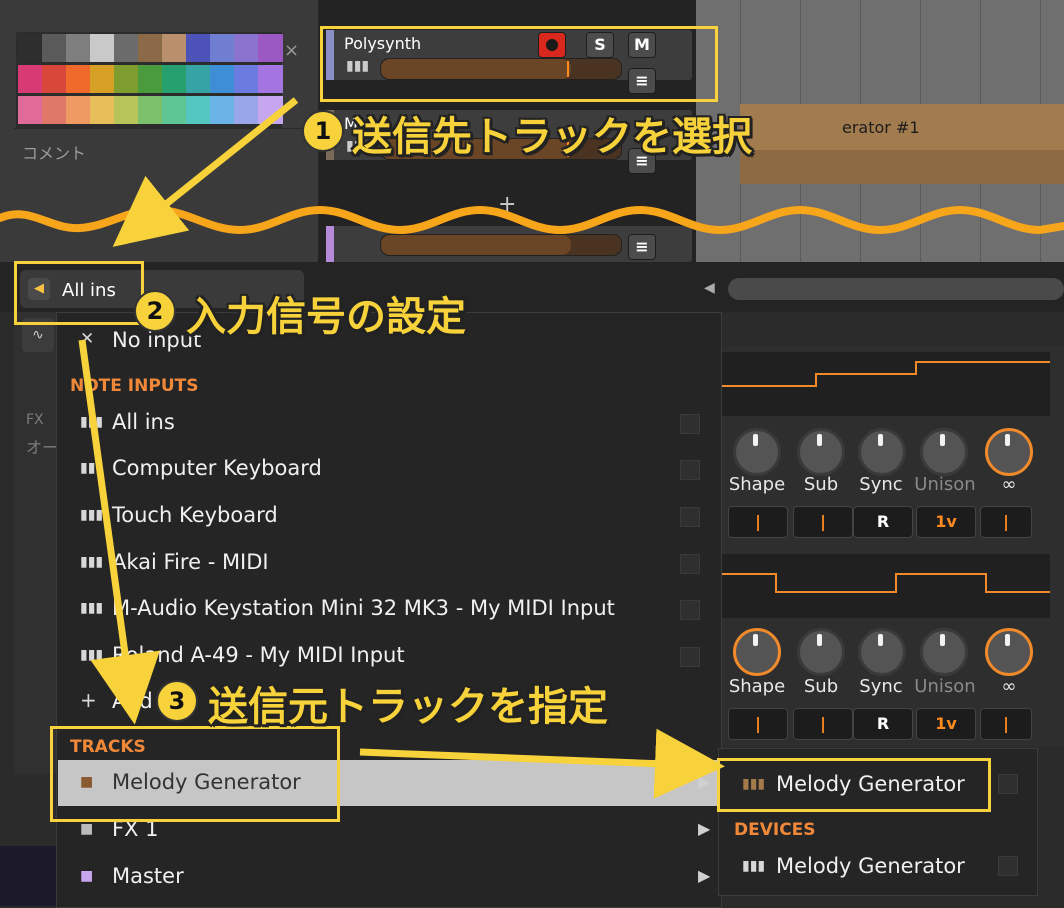 Image resolution: width=1064 pixels, height=908 pixels. What do you see at coordinates (143, 422) in the screenshot?
I see `menu-item-label: All ins` at bounding box center [143, 422].